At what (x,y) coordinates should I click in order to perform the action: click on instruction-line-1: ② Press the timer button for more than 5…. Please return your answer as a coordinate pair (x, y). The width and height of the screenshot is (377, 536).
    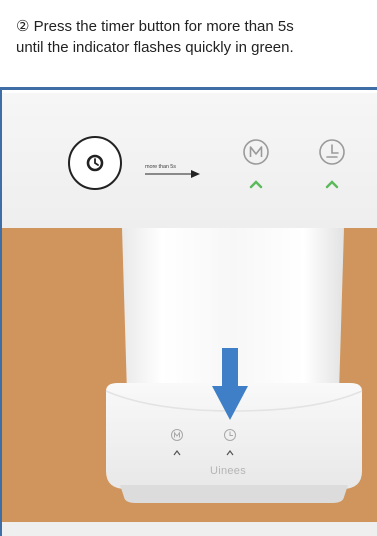
    Looking at the image, I should click on (155, 26).